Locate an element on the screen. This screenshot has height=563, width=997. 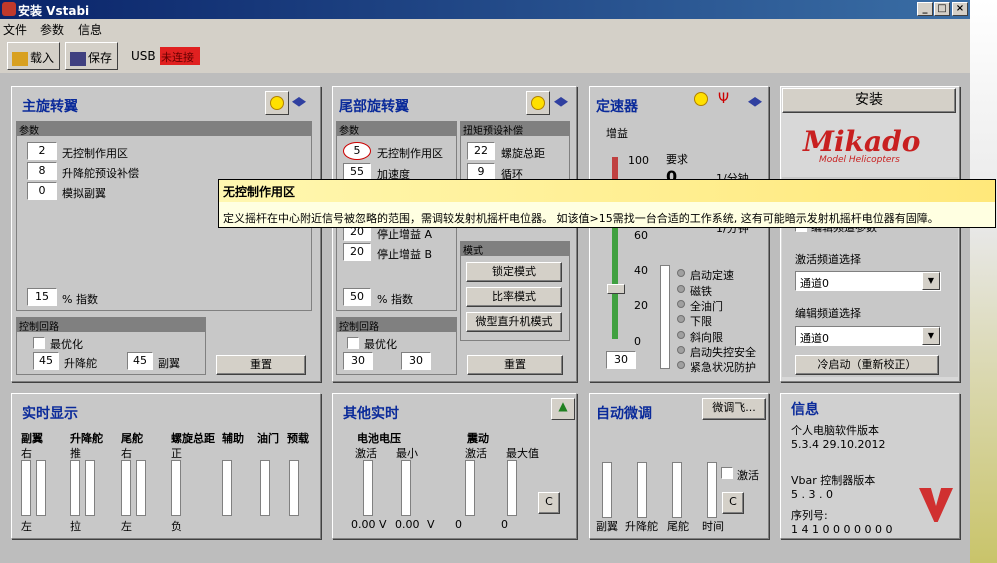
rt-aileron-label: 副翼 is located at coordinates (32, 438).